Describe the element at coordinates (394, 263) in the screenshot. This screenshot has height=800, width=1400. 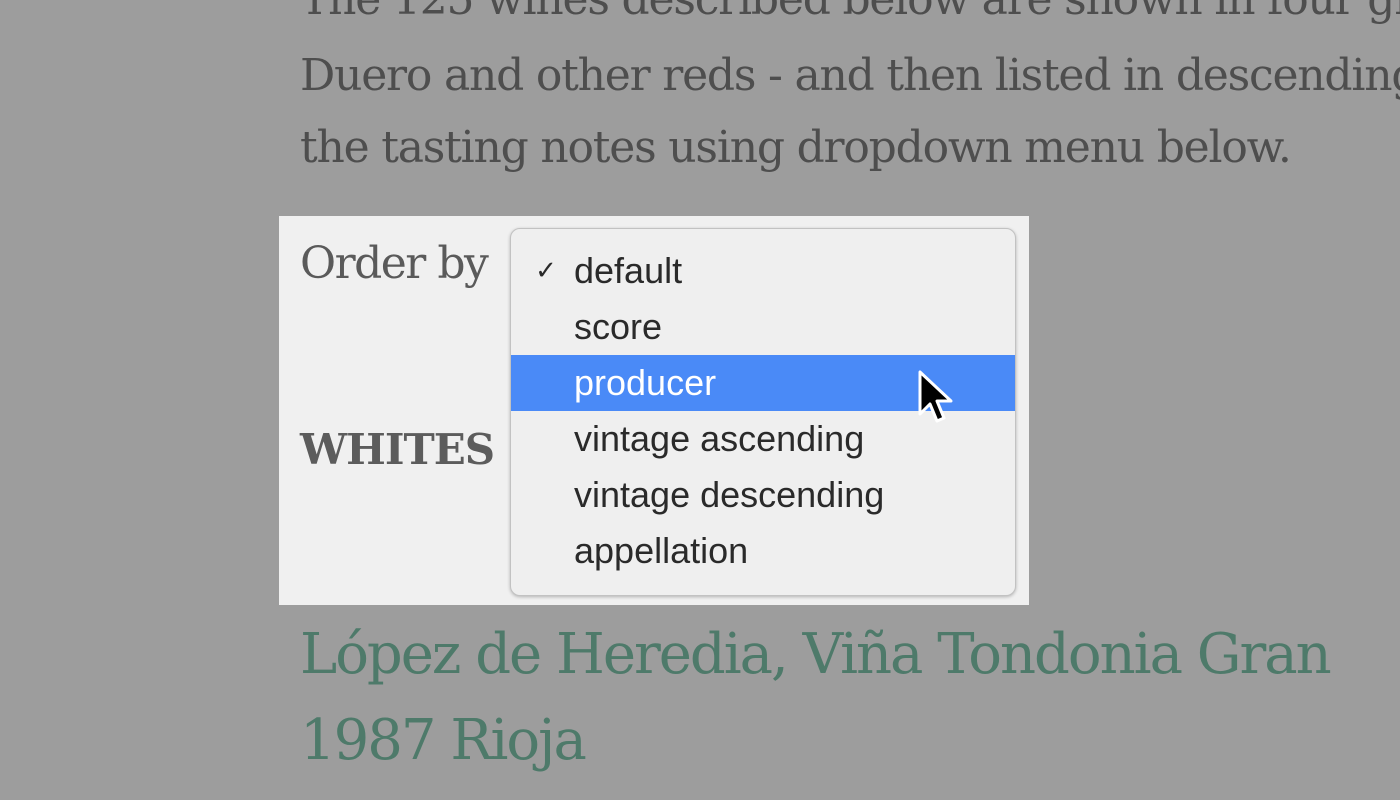
I see `order-by-label: Order by` at that location.